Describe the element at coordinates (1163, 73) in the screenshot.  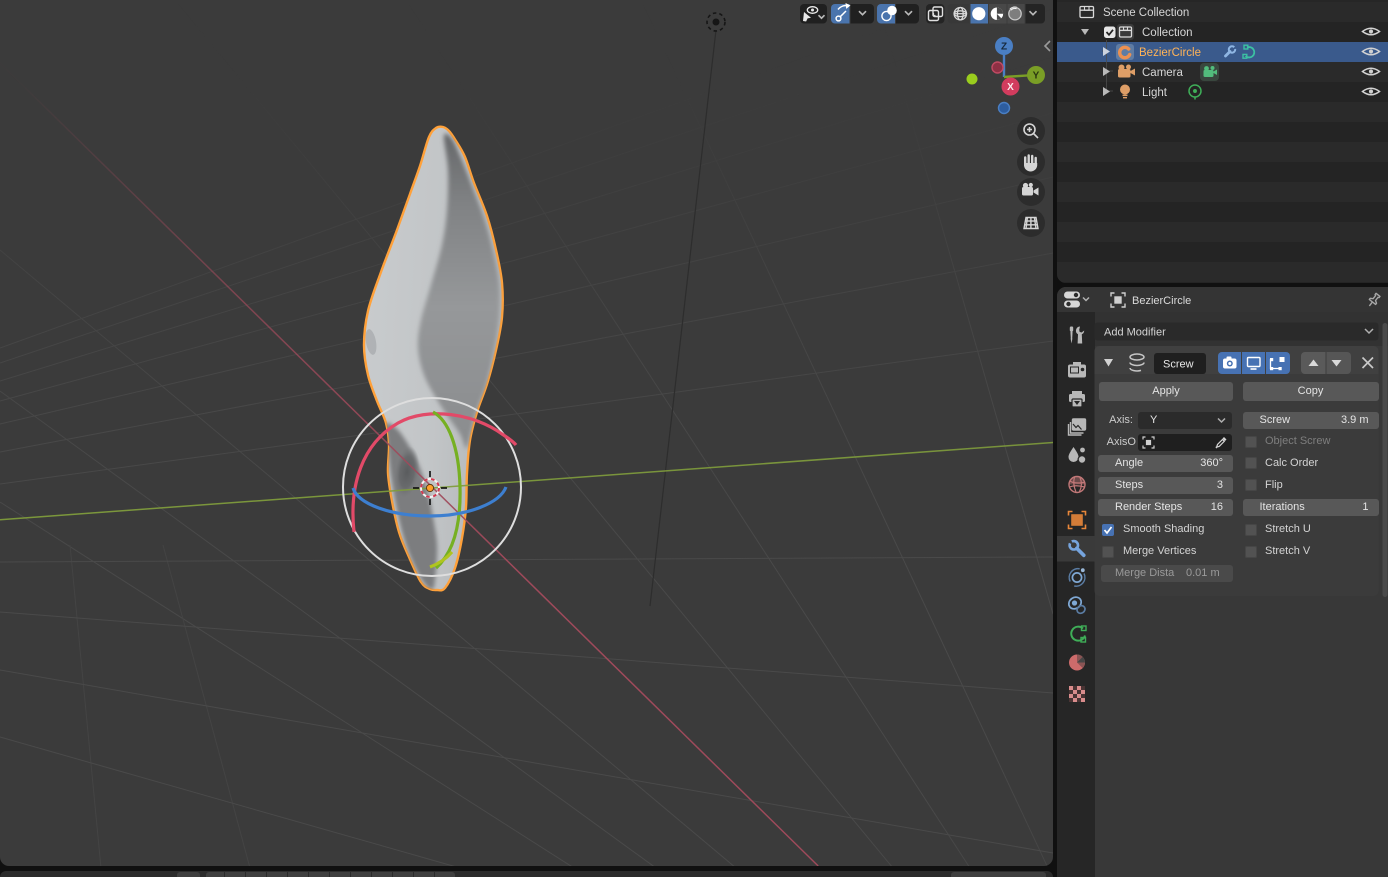
I see `svg-text: Camera` at that location.